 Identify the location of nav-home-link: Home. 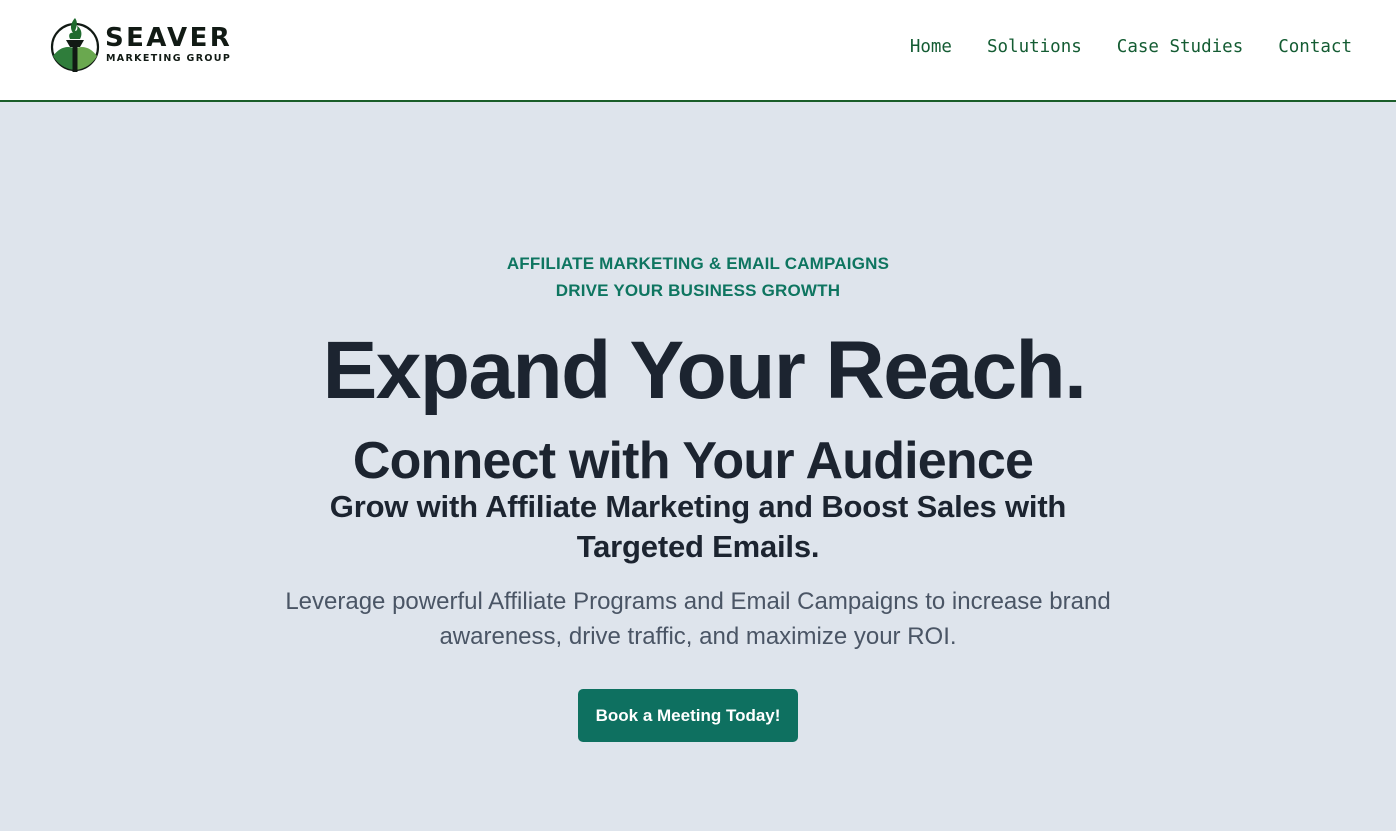
(931, 47).